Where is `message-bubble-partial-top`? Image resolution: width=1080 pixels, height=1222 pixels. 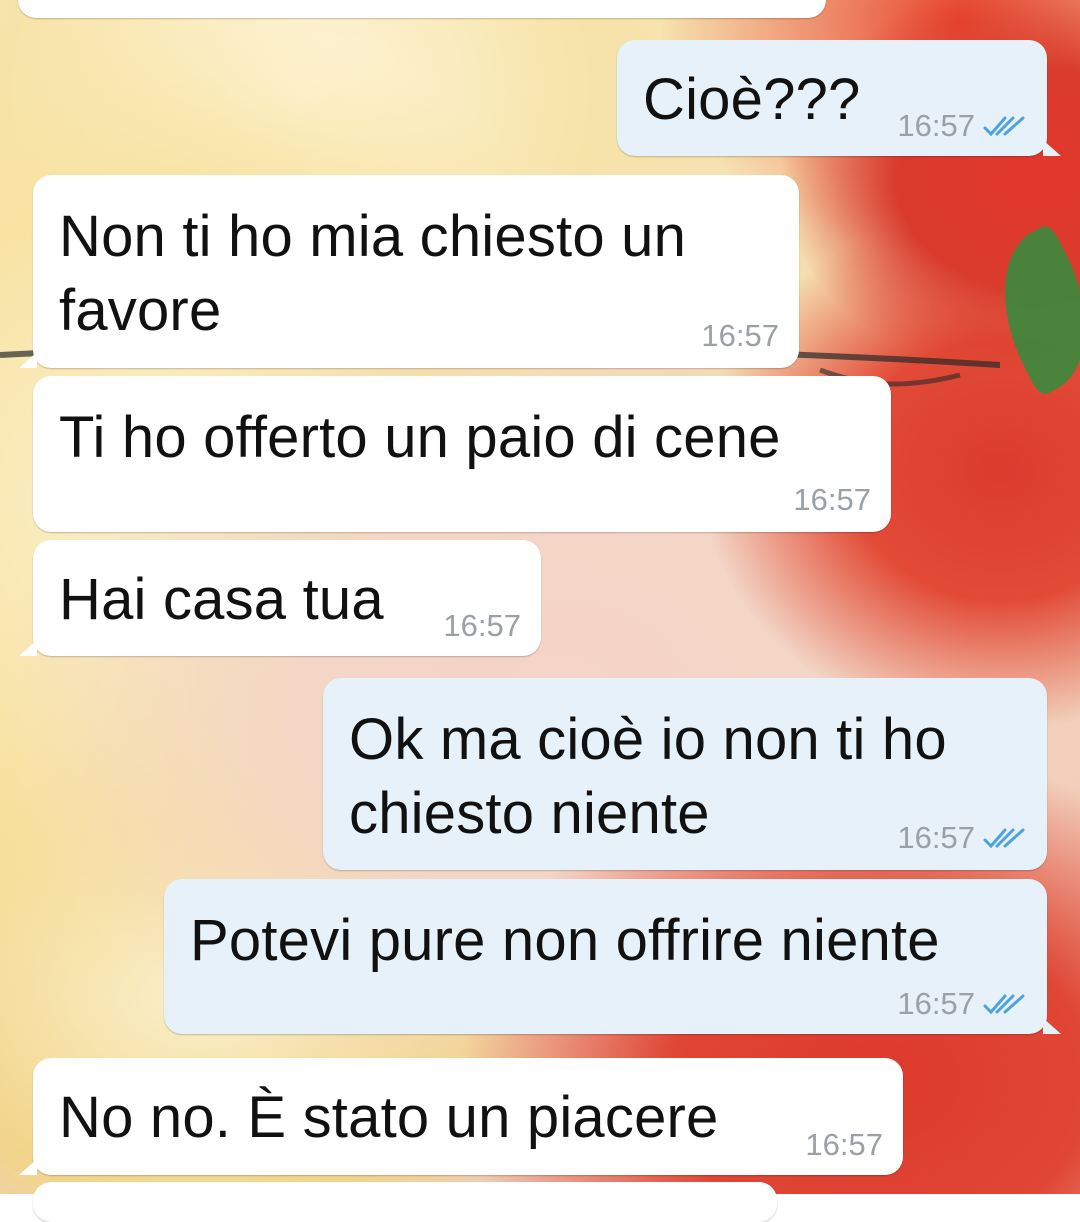
message-bubble-partial-top is located at coordinates (422, 9).